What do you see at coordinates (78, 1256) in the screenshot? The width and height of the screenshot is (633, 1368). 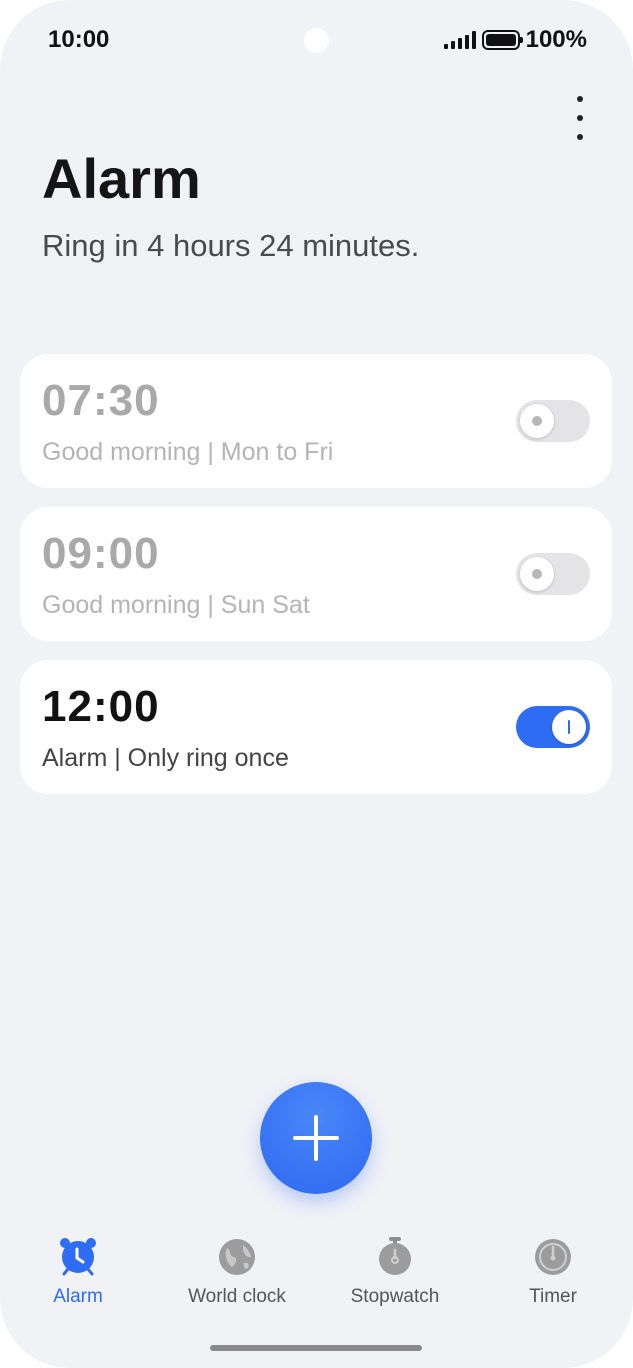 I see `alarm-clock-icon` at bounding box center [78, 1256].